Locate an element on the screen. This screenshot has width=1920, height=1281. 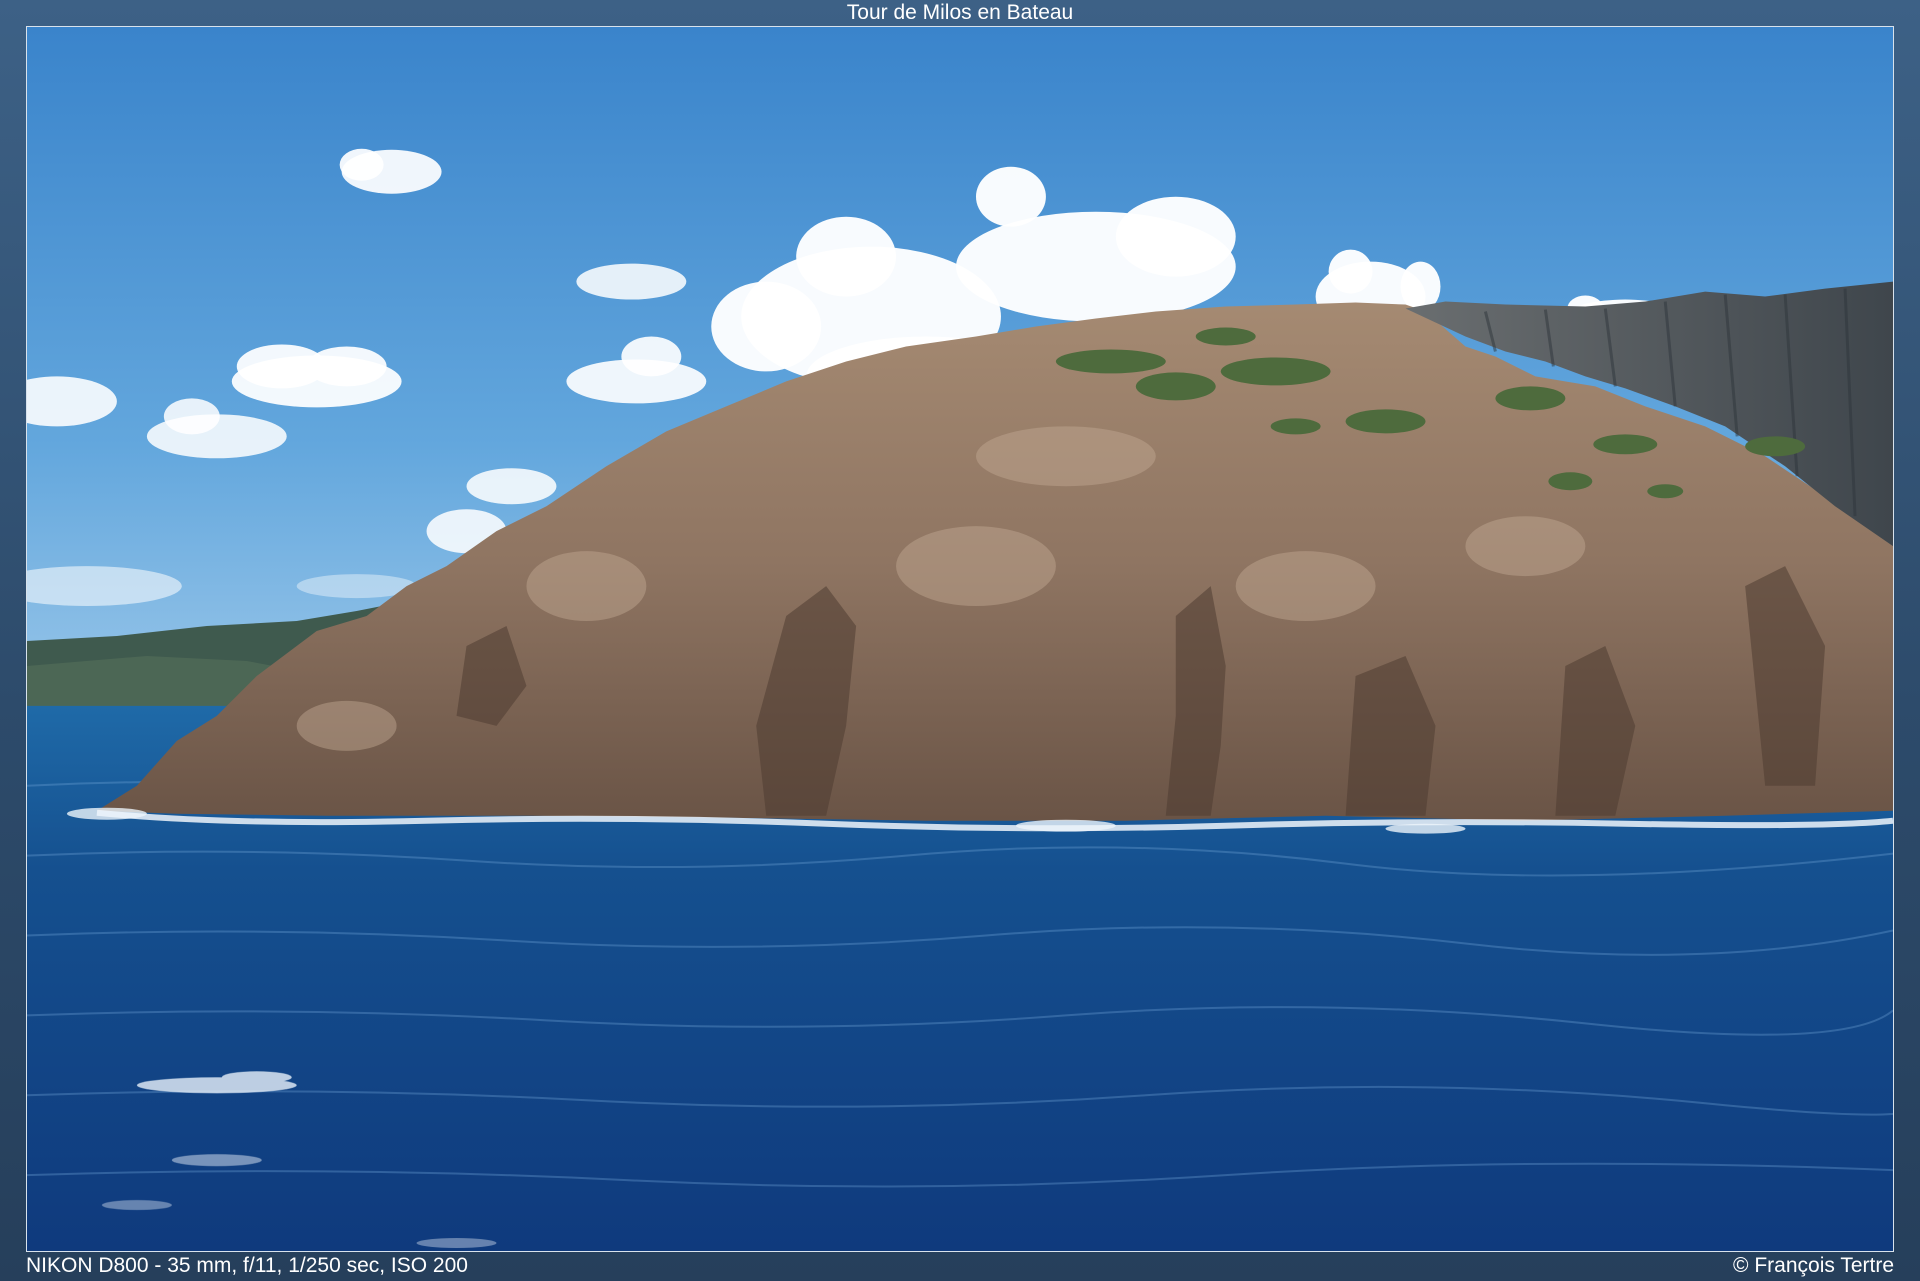
photo-title: Tour de Milos en Bateau is located at coordinates (960, 12).